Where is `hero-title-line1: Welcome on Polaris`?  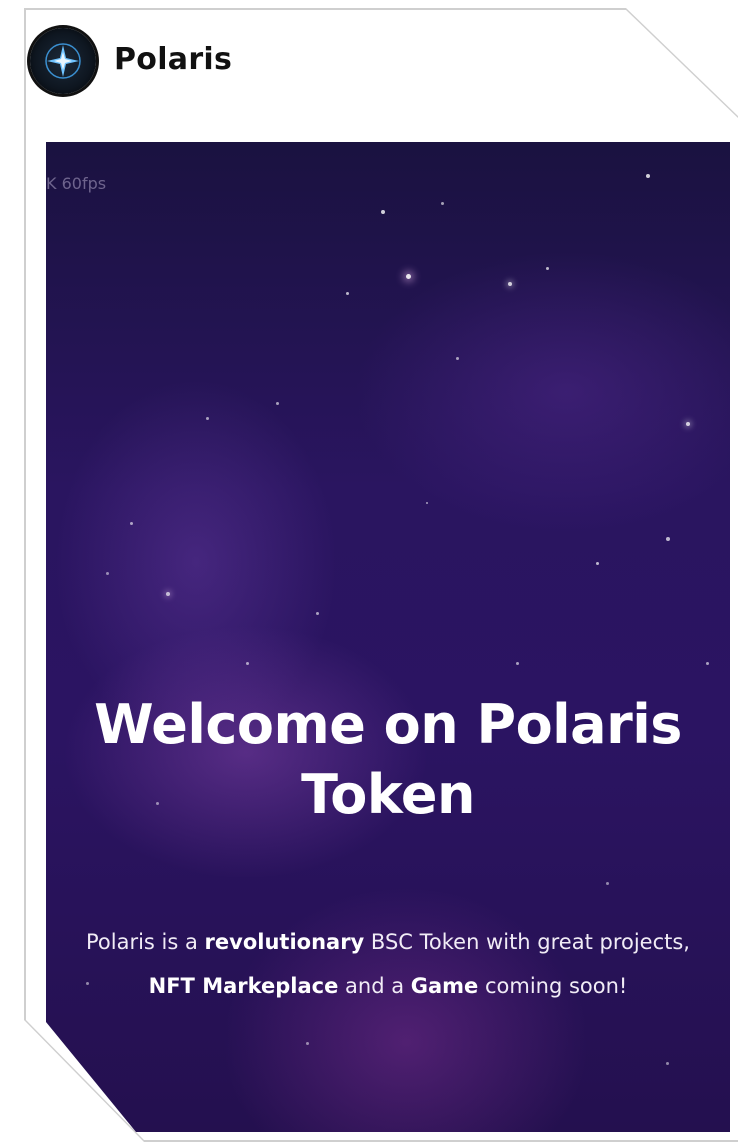
hero-title-line1: Welcome on Polaris is located at coordinates (388, 724).